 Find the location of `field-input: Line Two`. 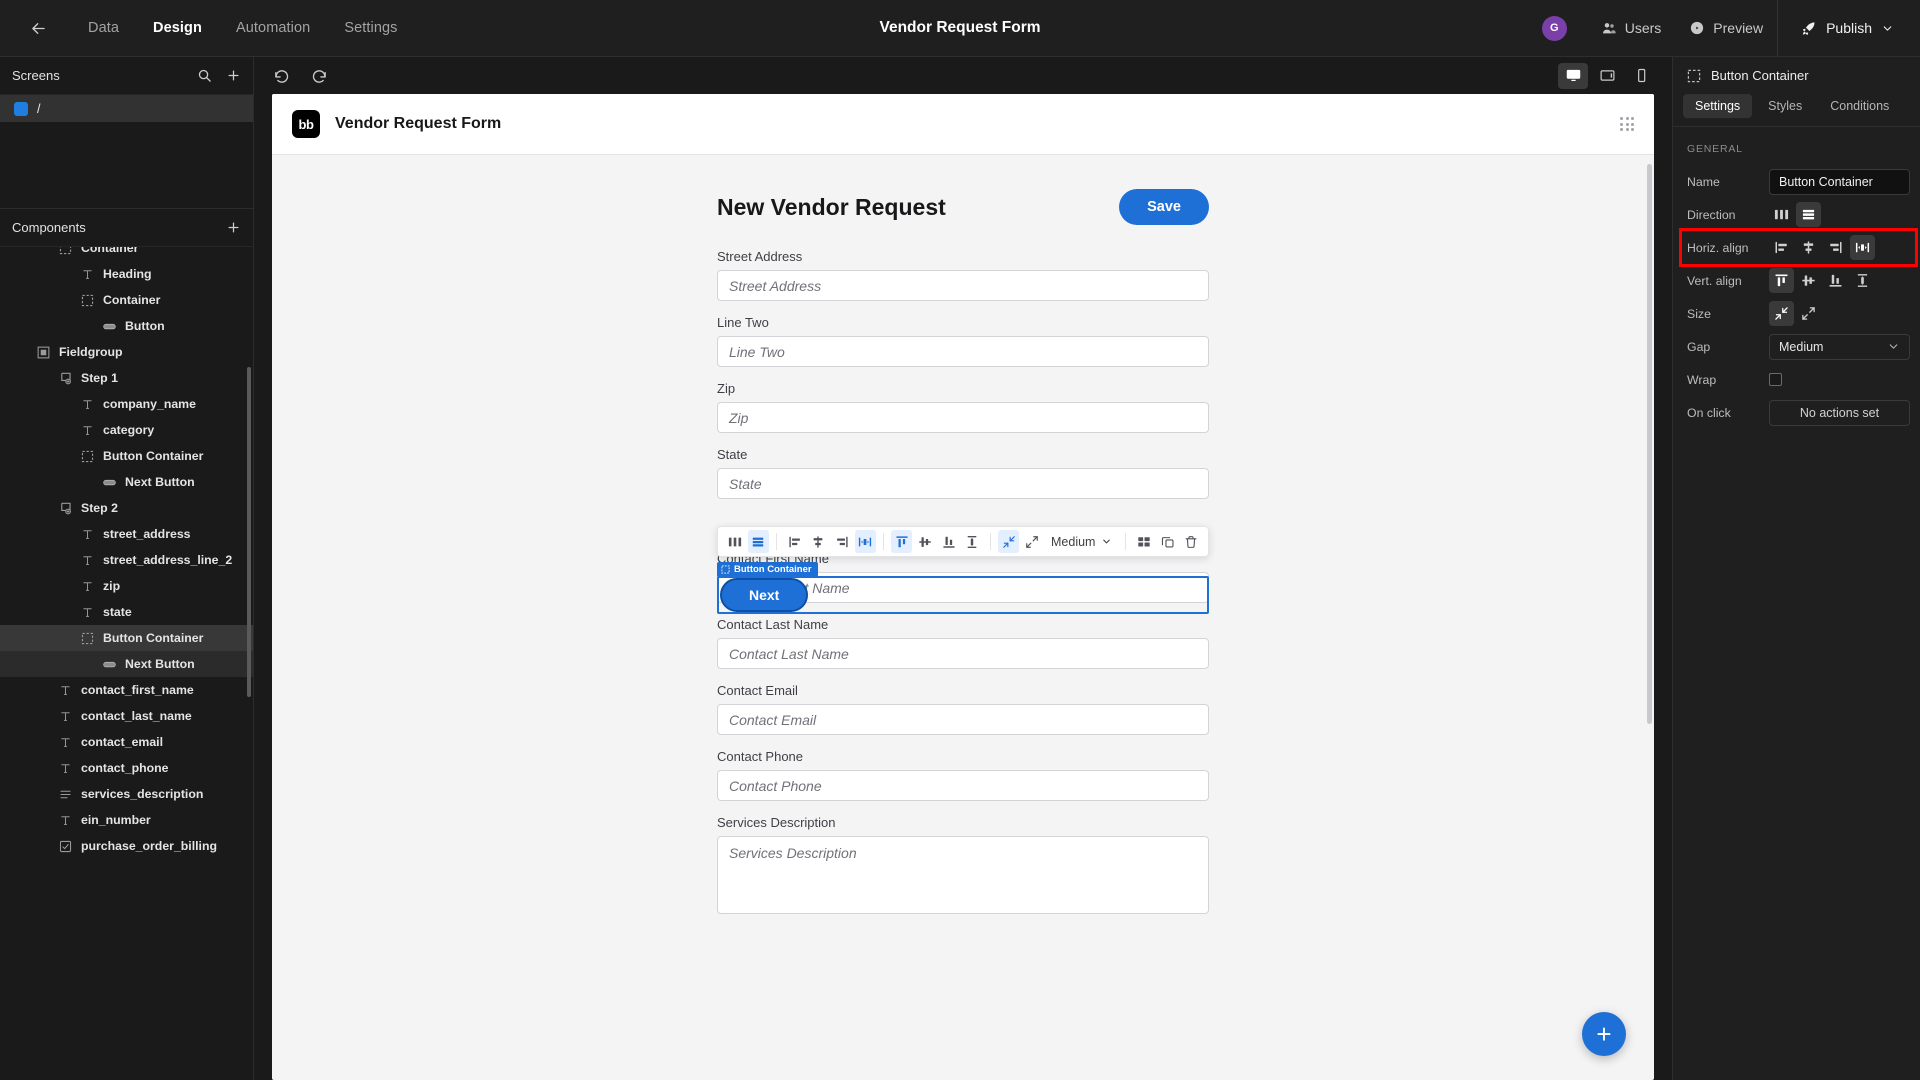

field-input: Line Two is located at coordinates (963, 351).